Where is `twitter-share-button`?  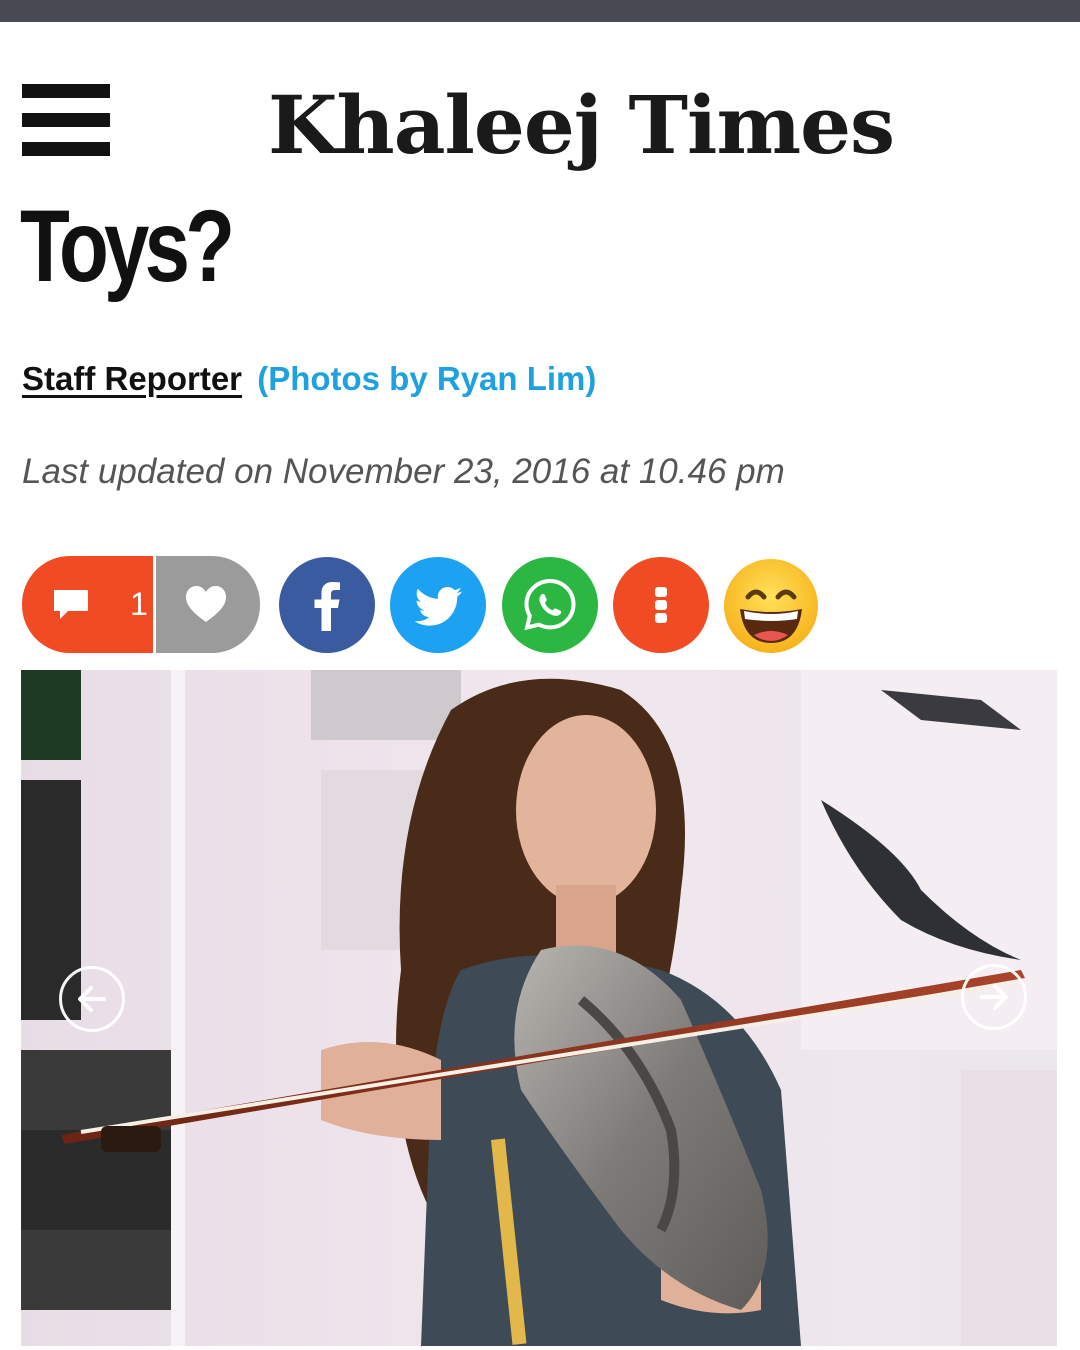
twitter-share-button is located at coordinates (438, 605).